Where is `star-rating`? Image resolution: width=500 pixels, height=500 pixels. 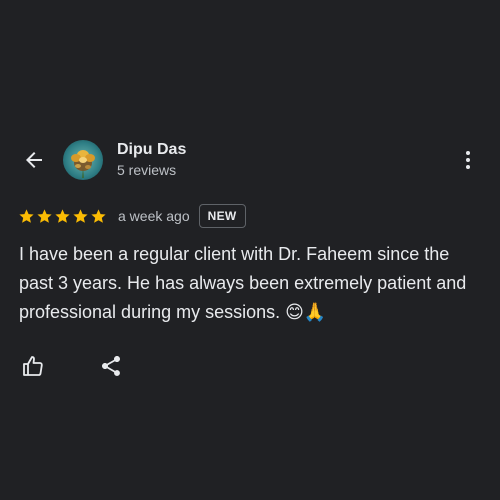 star-rating is located at coordinates (62, 216).